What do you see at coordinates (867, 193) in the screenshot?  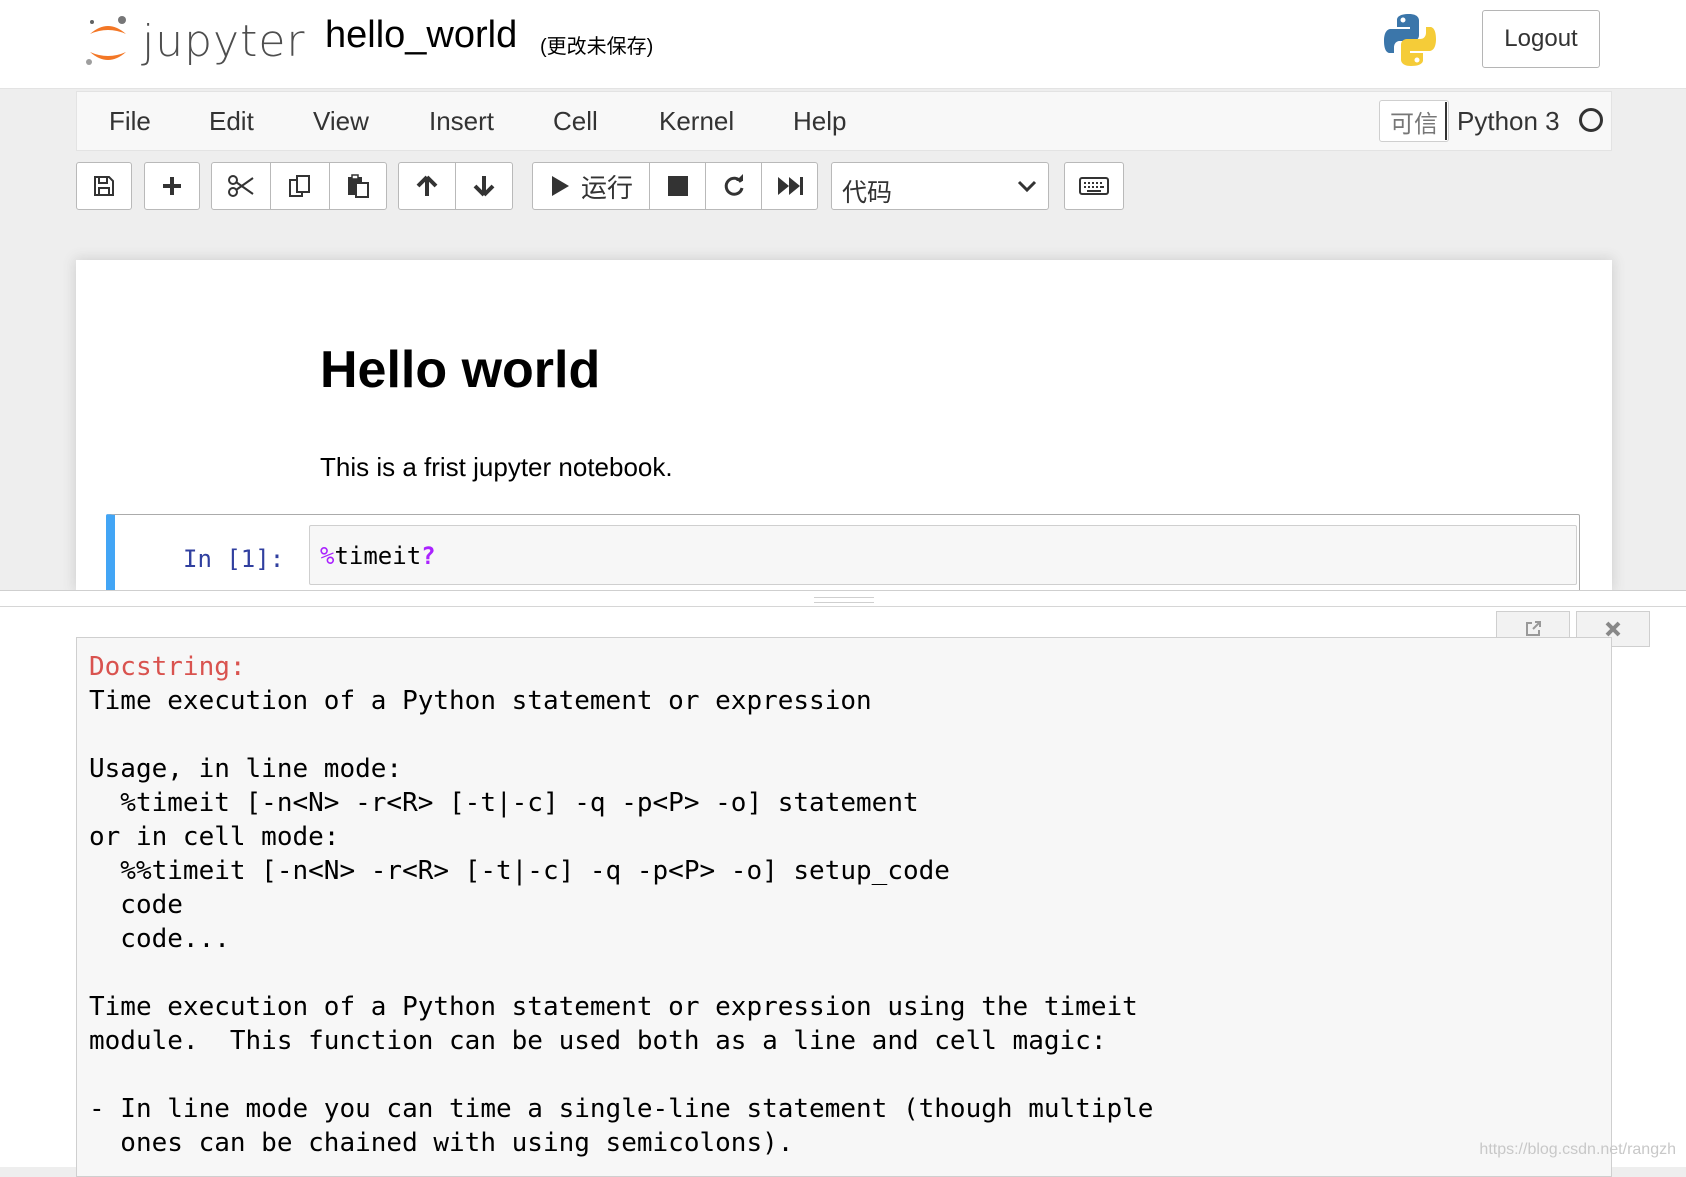 I see `cell-type-value: 代码` at bounding box center [867, 193].